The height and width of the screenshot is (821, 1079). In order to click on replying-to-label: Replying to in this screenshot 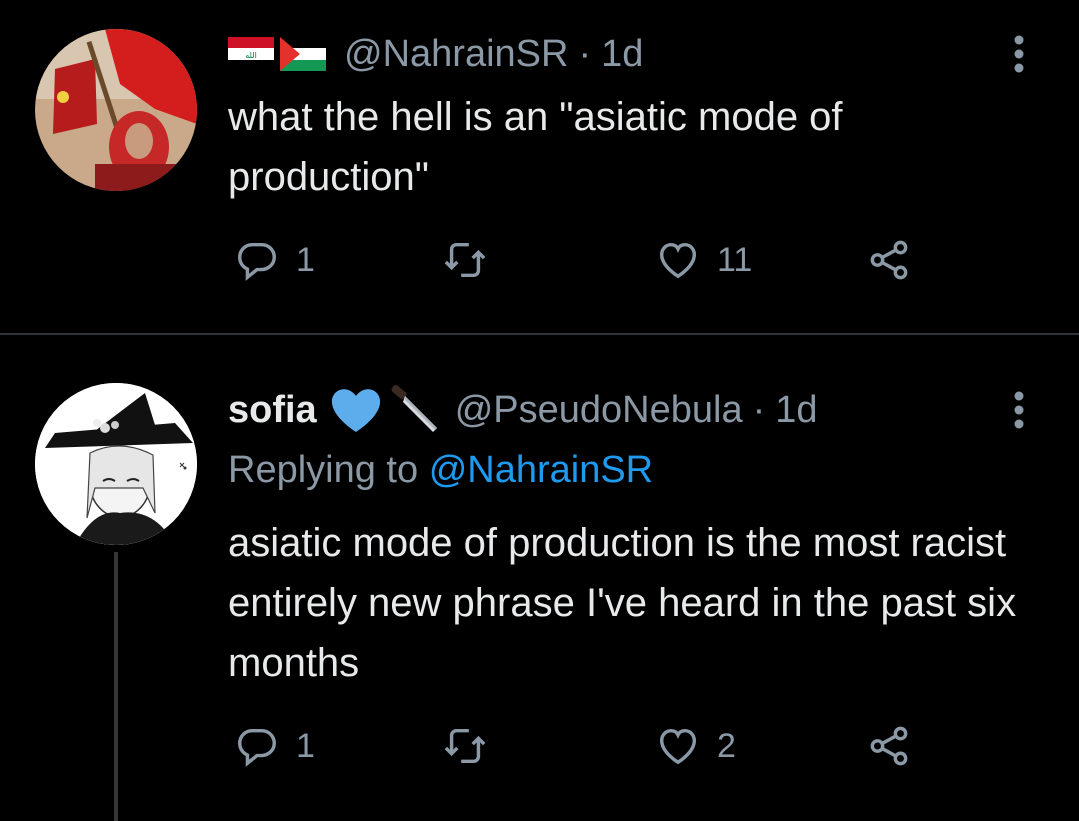, I will do `click(323, 470)`.